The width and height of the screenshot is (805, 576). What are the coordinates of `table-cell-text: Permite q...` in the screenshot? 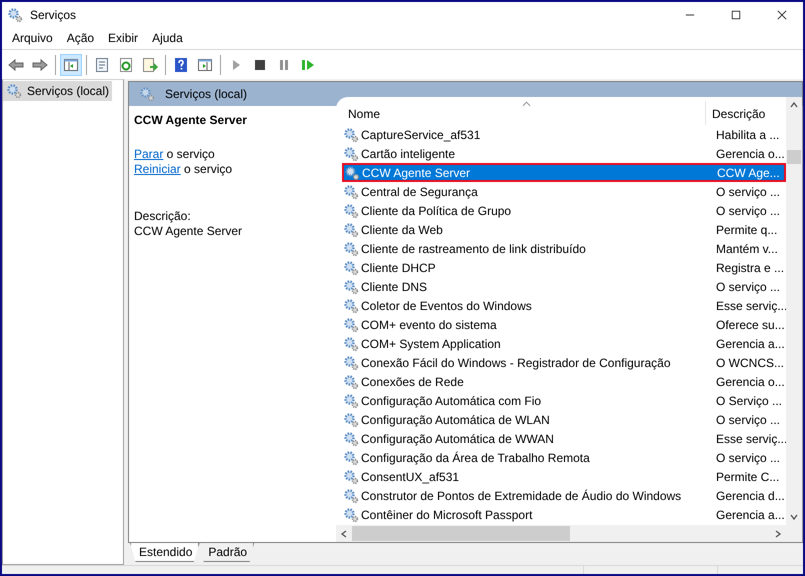 It's located at (746, 229).